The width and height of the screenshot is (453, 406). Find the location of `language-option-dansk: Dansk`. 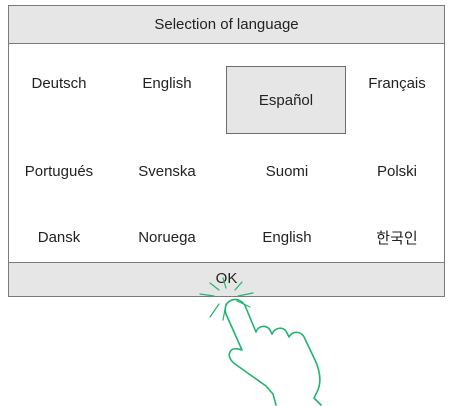

language-option-dansk: Dansk is located at coordinates (59, 237).